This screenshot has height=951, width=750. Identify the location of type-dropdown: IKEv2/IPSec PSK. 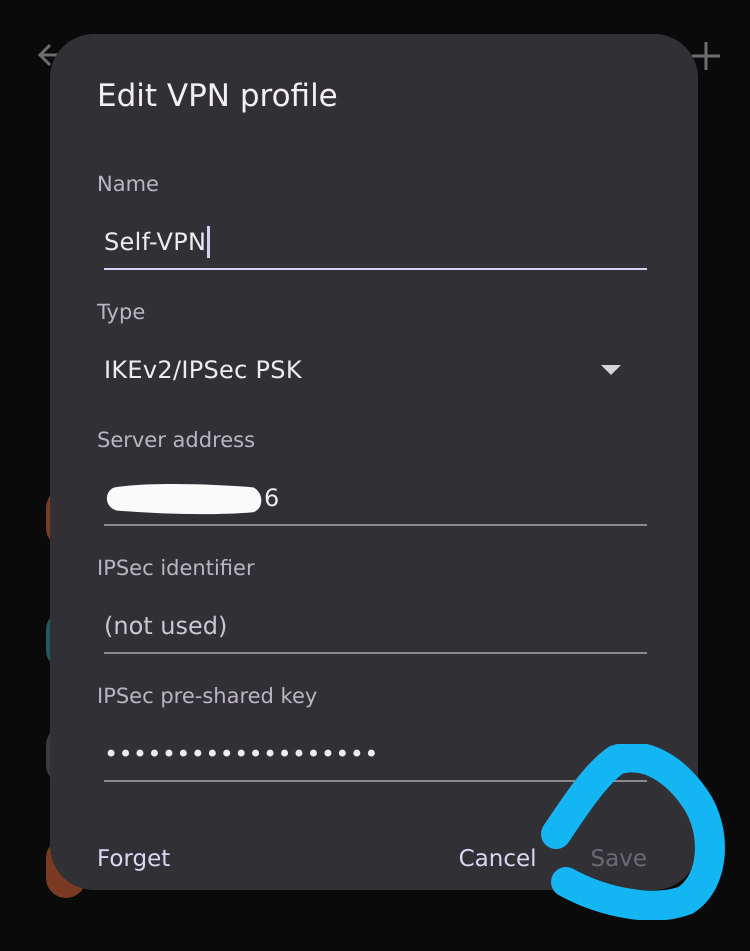
(375, 371).